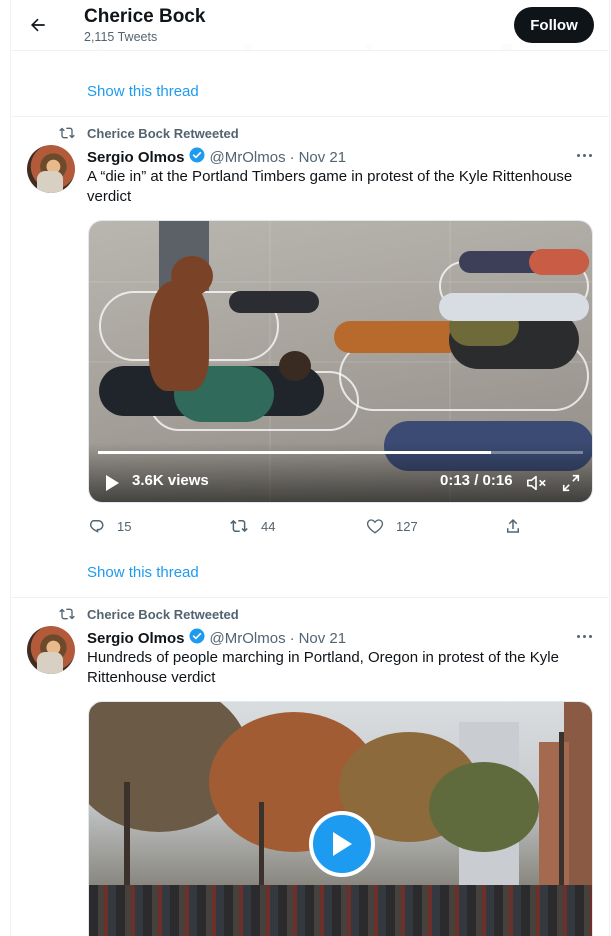 Image resolution: width=611 pixels, height=936 pixels. What do you see at coordinates (407, 526) in the screenshot?
I see `like-count: 127` at bounding box center [407, 526].